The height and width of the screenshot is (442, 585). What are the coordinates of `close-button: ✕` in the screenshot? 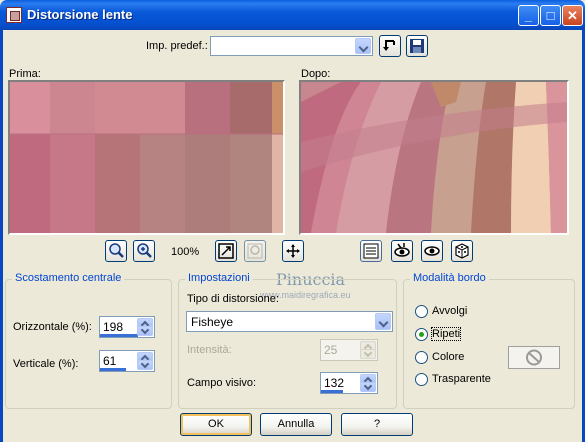 It's located at (572, 15).